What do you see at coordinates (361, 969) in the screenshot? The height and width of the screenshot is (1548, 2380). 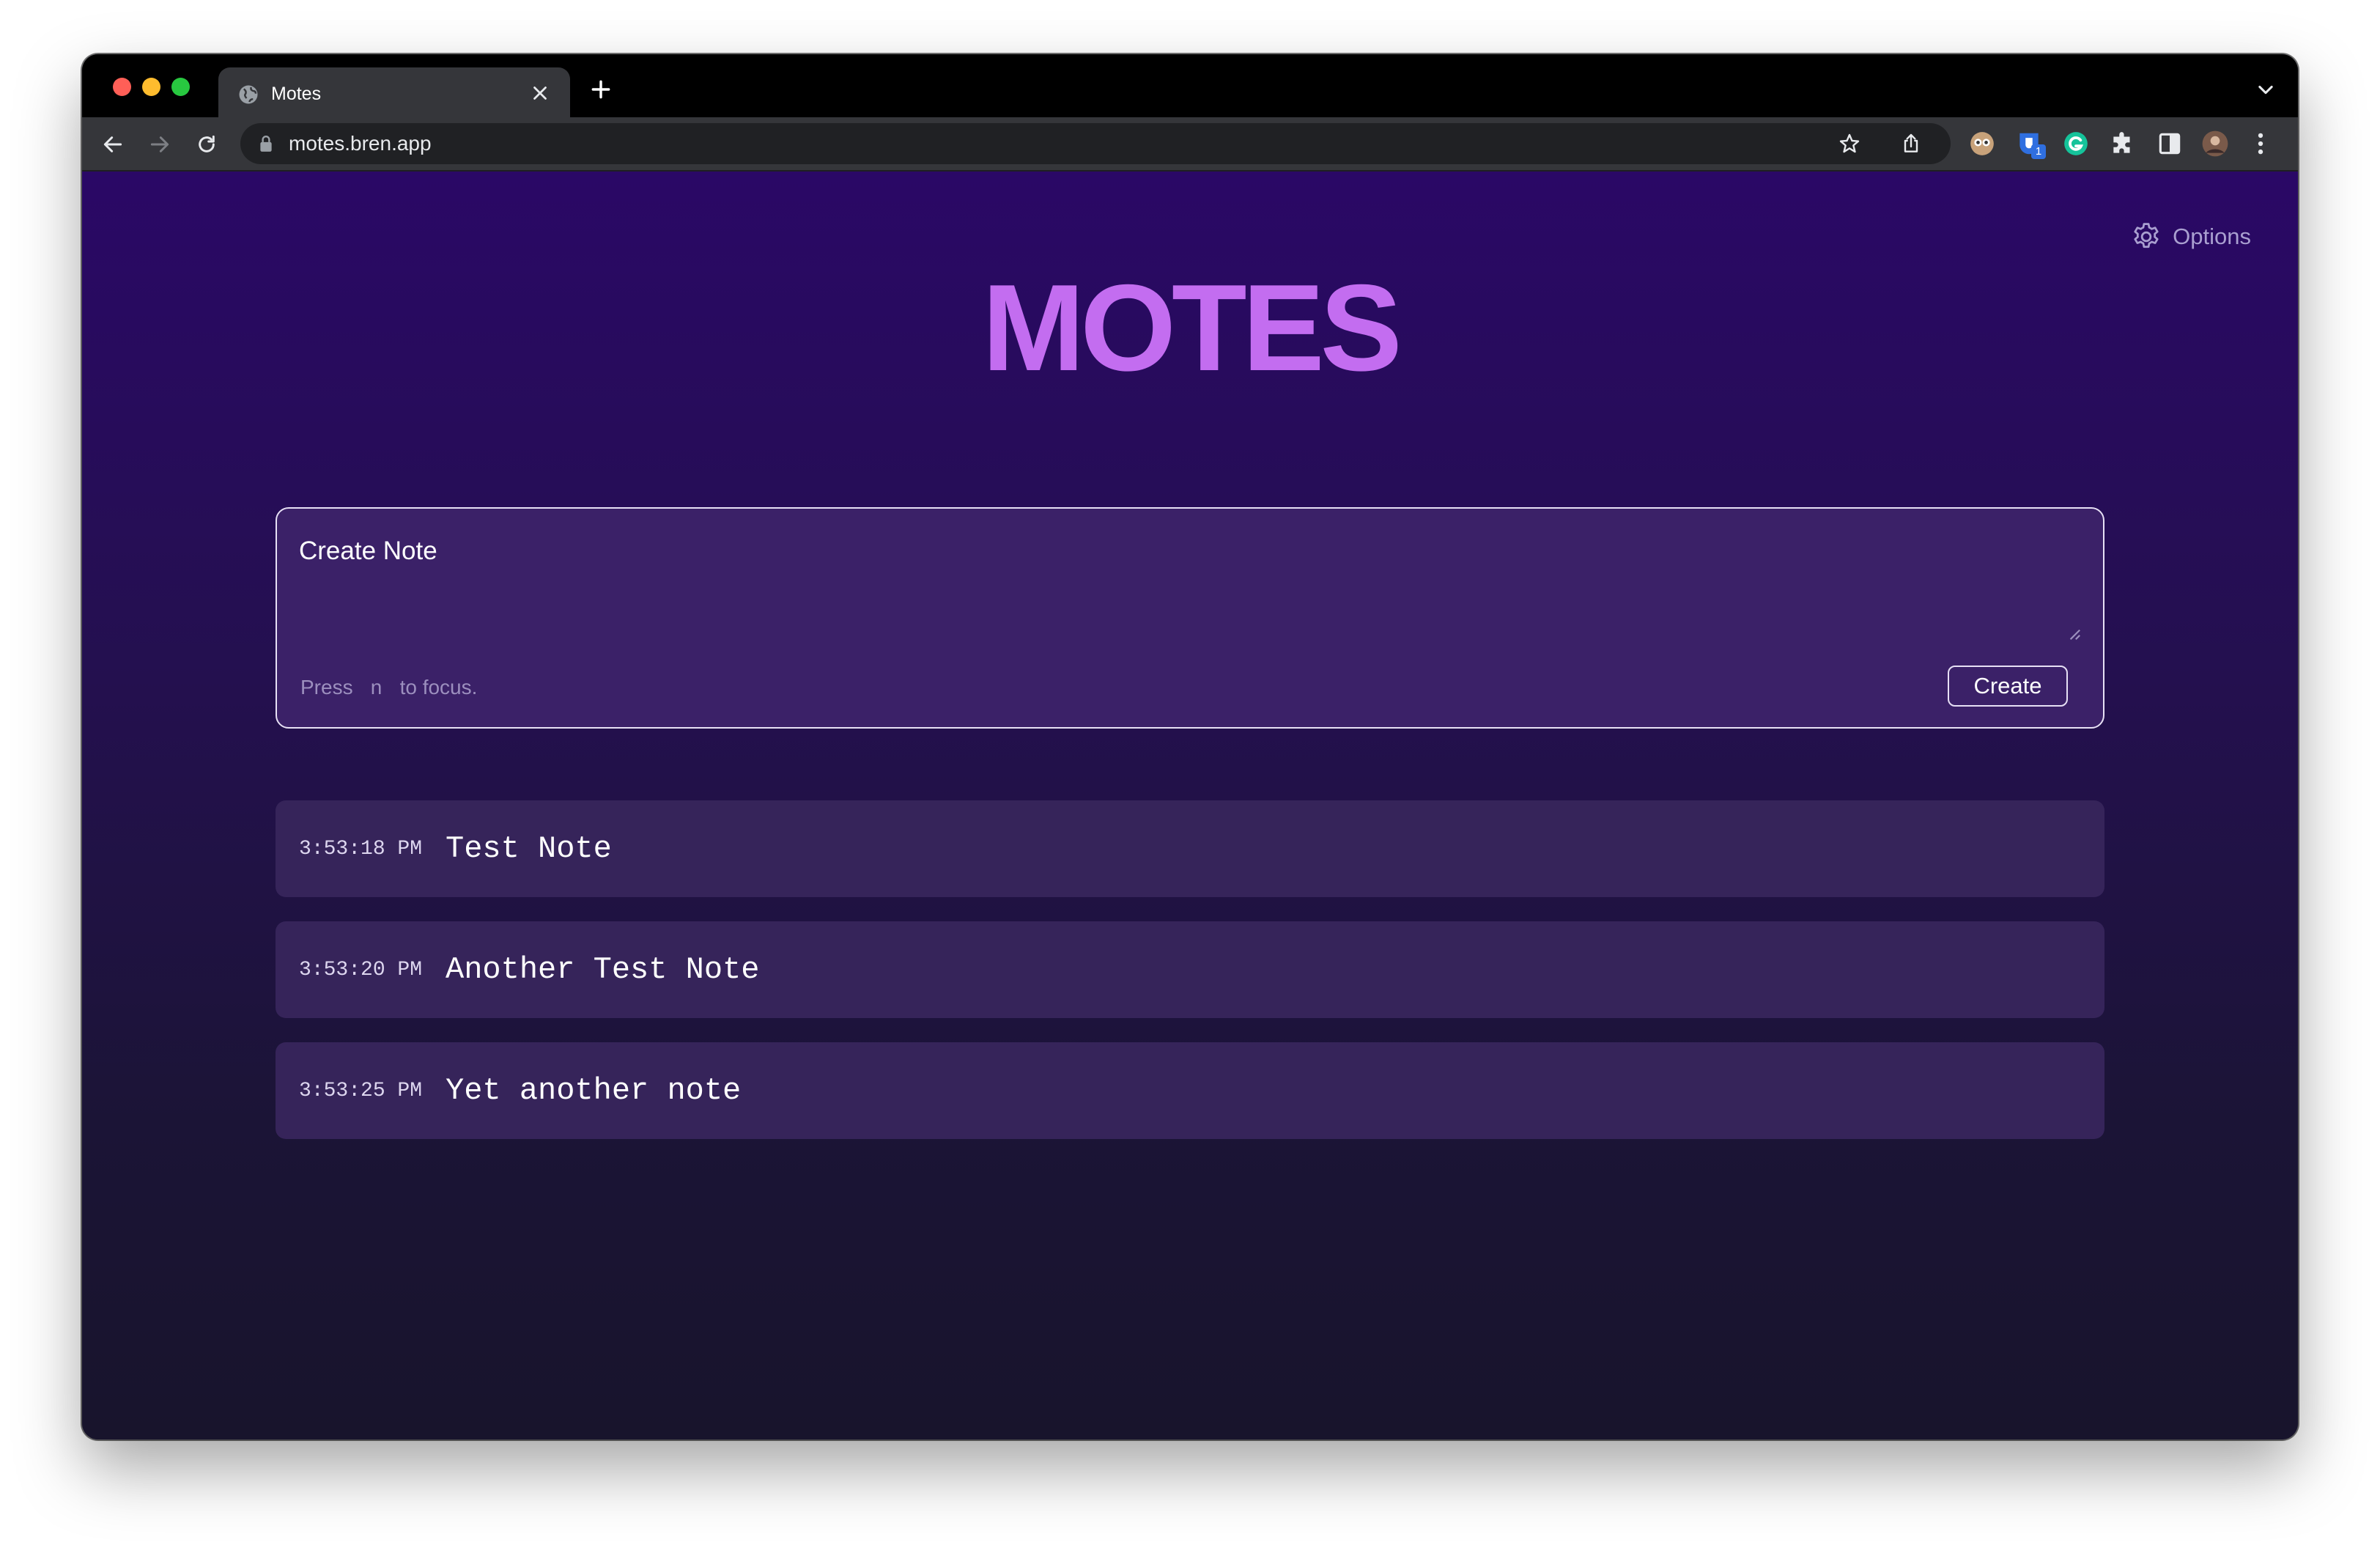 I see `note-timestamp: 3:53:20 PM` at bounding box center [361, 969].